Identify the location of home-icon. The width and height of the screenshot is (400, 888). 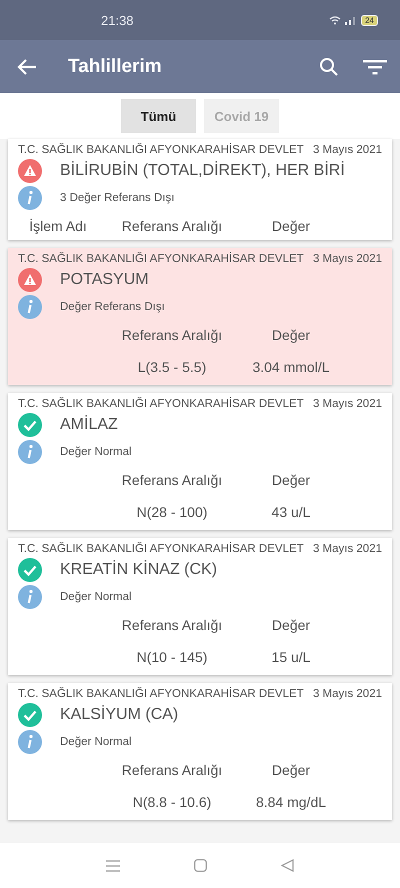
(200, 865).